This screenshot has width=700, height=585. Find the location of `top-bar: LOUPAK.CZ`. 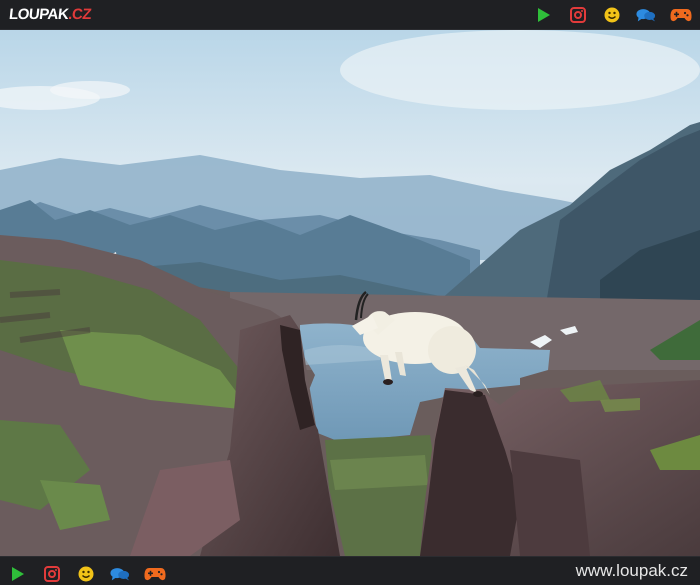

top-bar: LOUPAK.CZ is located at coordinates (350, 15).